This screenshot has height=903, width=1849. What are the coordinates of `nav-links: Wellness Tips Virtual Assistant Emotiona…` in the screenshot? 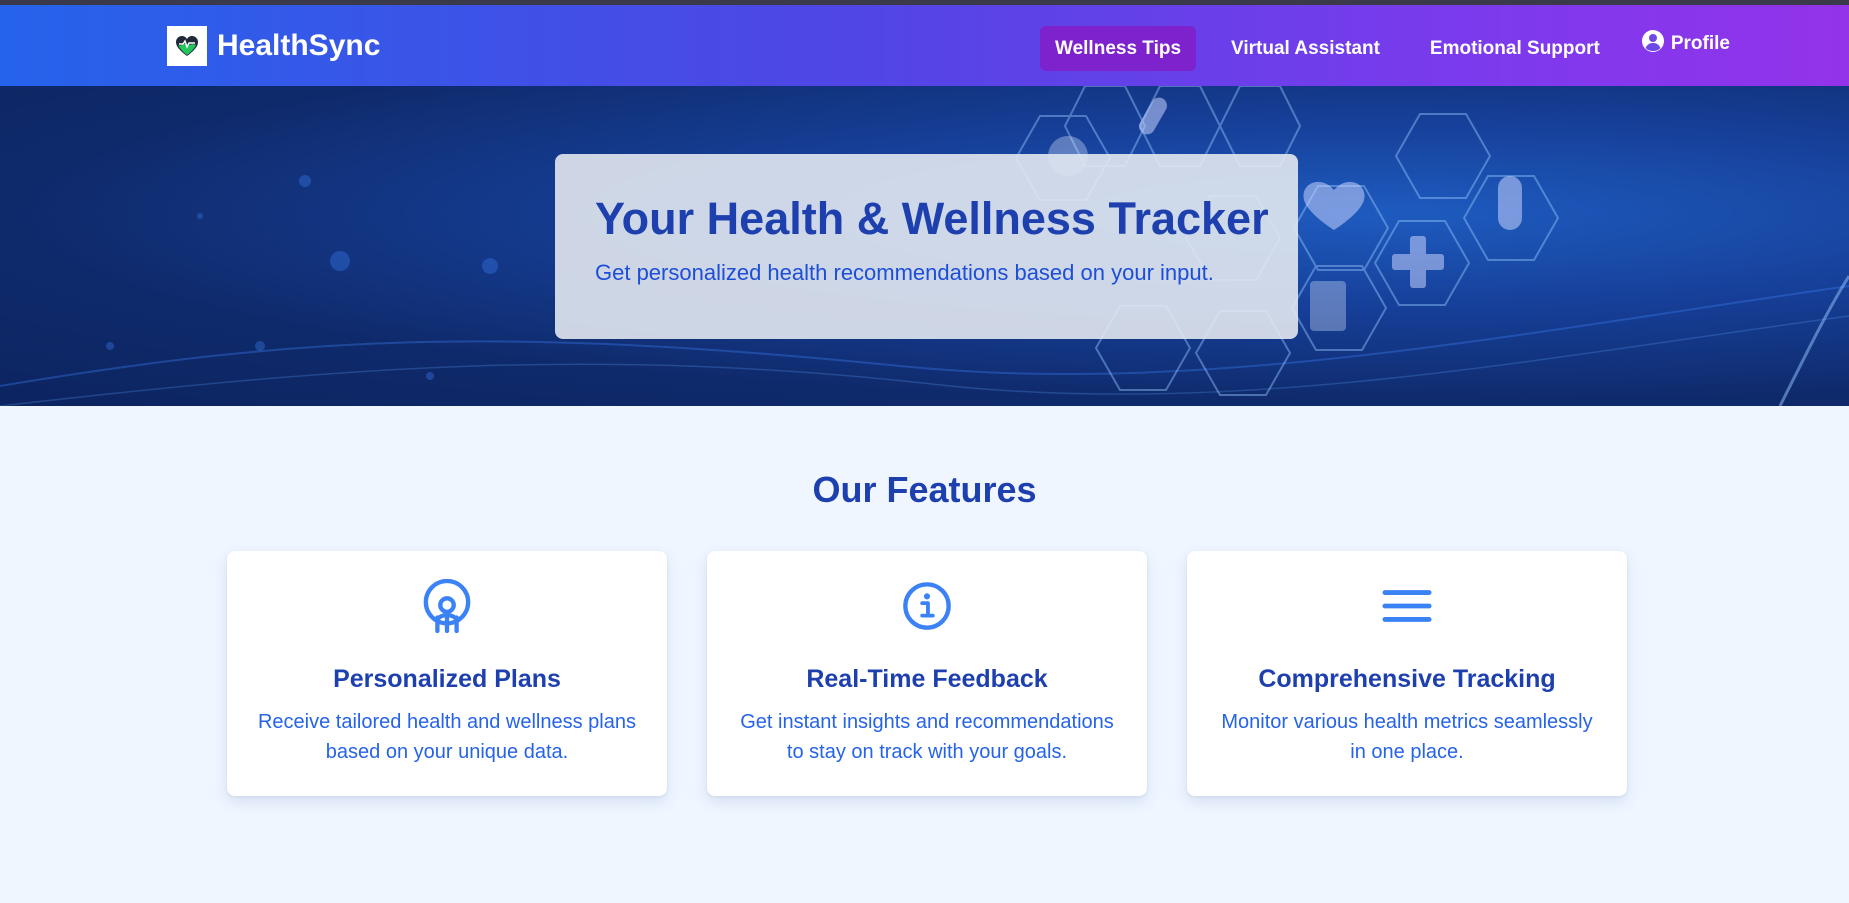 It's located at (1388, 48).